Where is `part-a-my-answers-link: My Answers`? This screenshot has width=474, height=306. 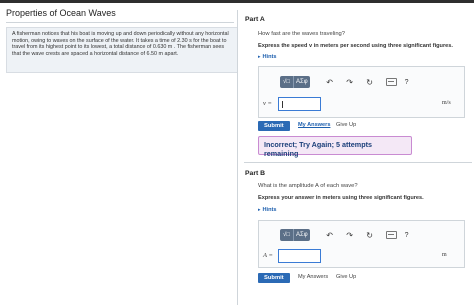
part-a-my-answers-link: My Answers is located at coordinates (314, 125).